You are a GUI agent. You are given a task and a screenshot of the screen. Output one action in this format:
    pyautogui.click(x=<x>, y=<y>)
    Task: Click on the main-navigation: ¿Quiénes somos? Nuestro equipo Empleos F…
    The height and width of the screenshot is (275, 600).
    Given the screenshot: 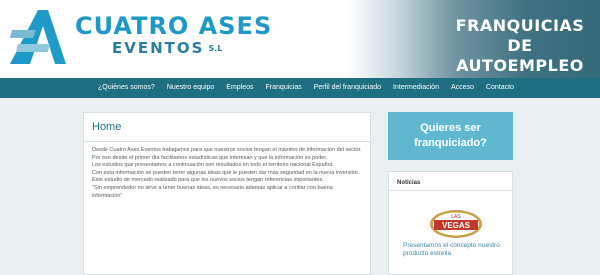 What is the action you would take?
    pyautogui.click(x=300, y=88)
    